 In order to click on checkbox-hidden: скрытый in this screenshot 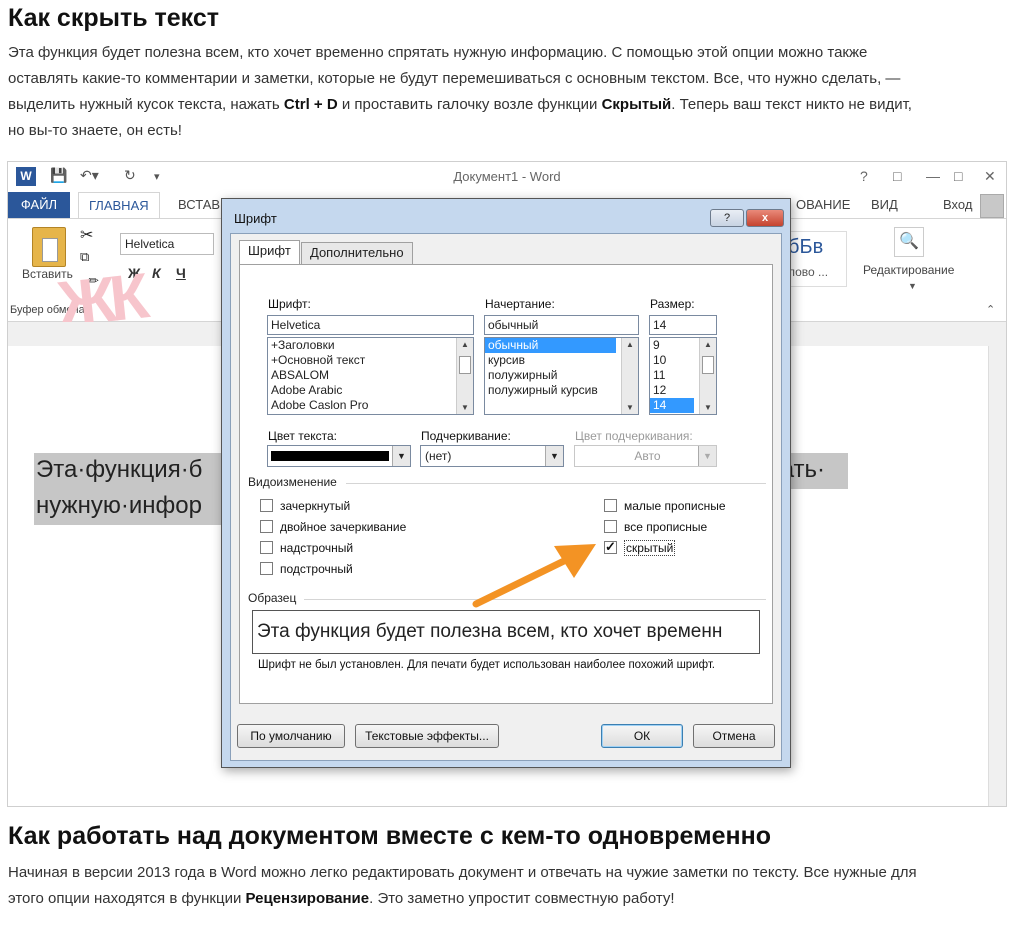, I will do `click(640, 547)`.